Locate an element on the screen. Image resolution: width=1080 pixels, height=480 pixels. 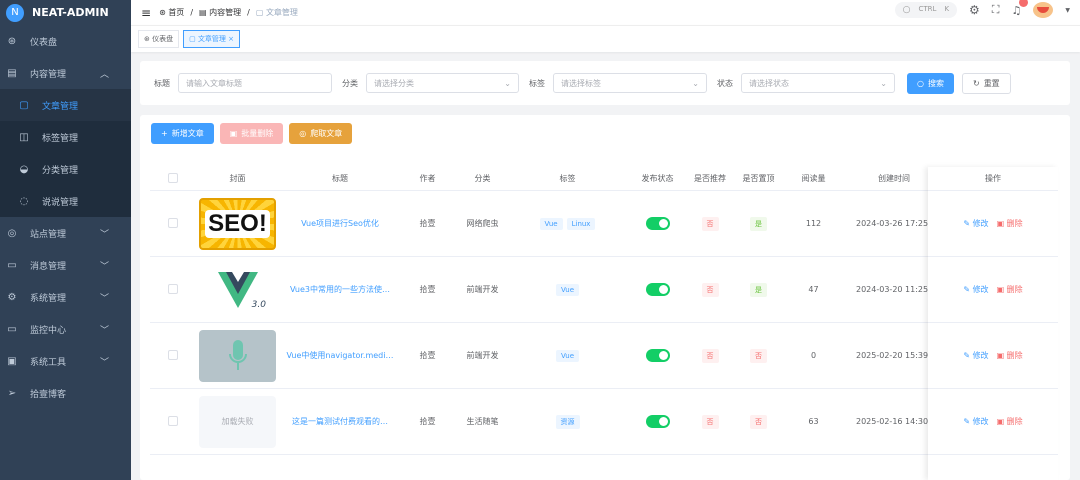
status-select: 请选择状态 ⌄ is located at coordinates (818, 83).